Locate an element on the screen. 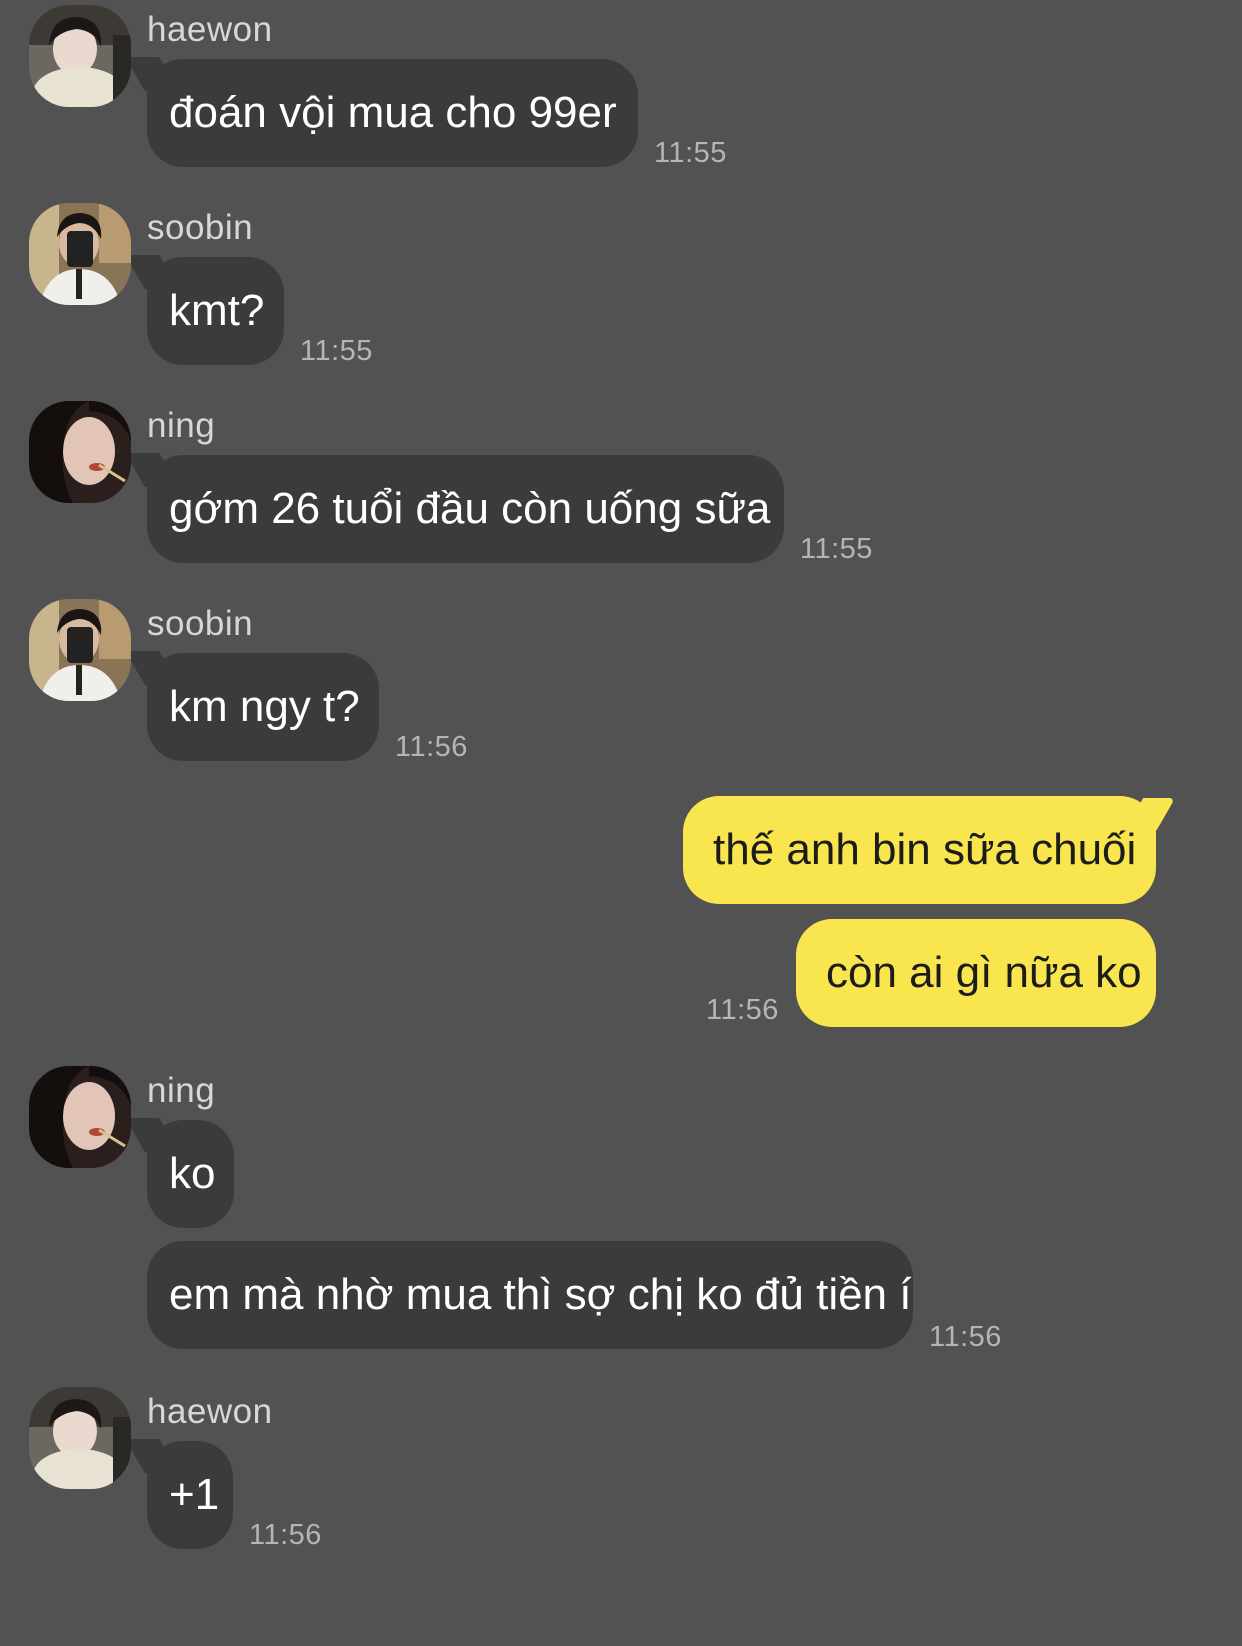 The height and width of the screenshot is (1646, 1242). message-text: km ngy t? is located at coordinates (264, 706).